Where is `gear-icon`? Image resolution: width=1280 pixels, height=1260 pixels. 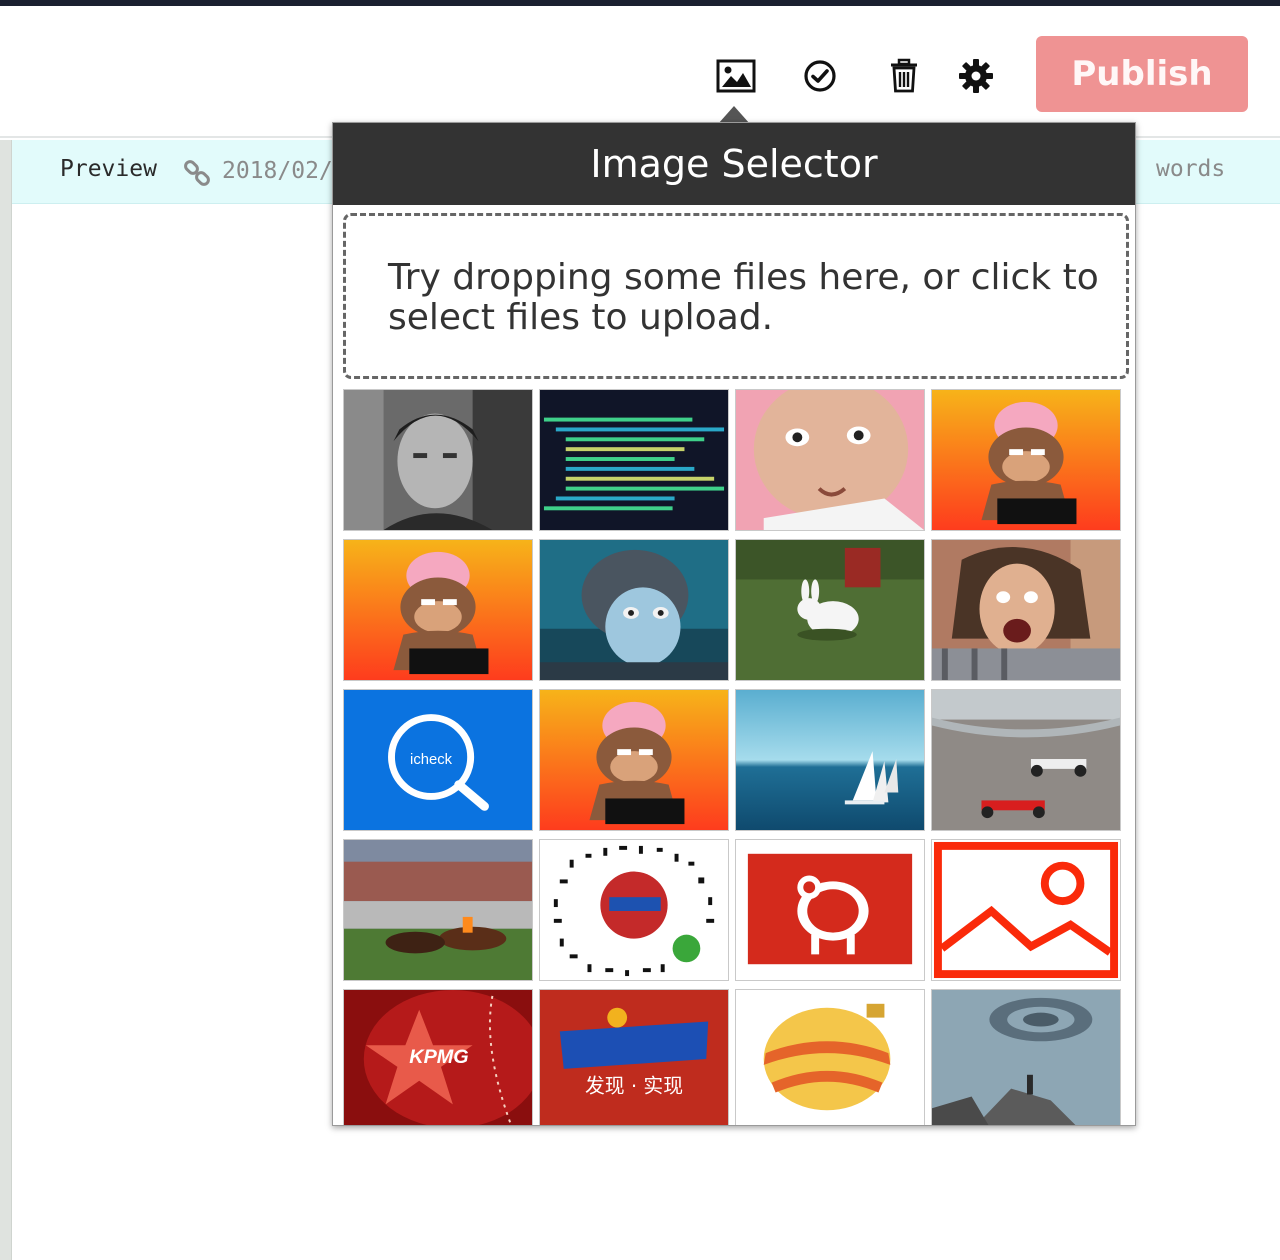
gear-icon is located at coordinates (976, 76).